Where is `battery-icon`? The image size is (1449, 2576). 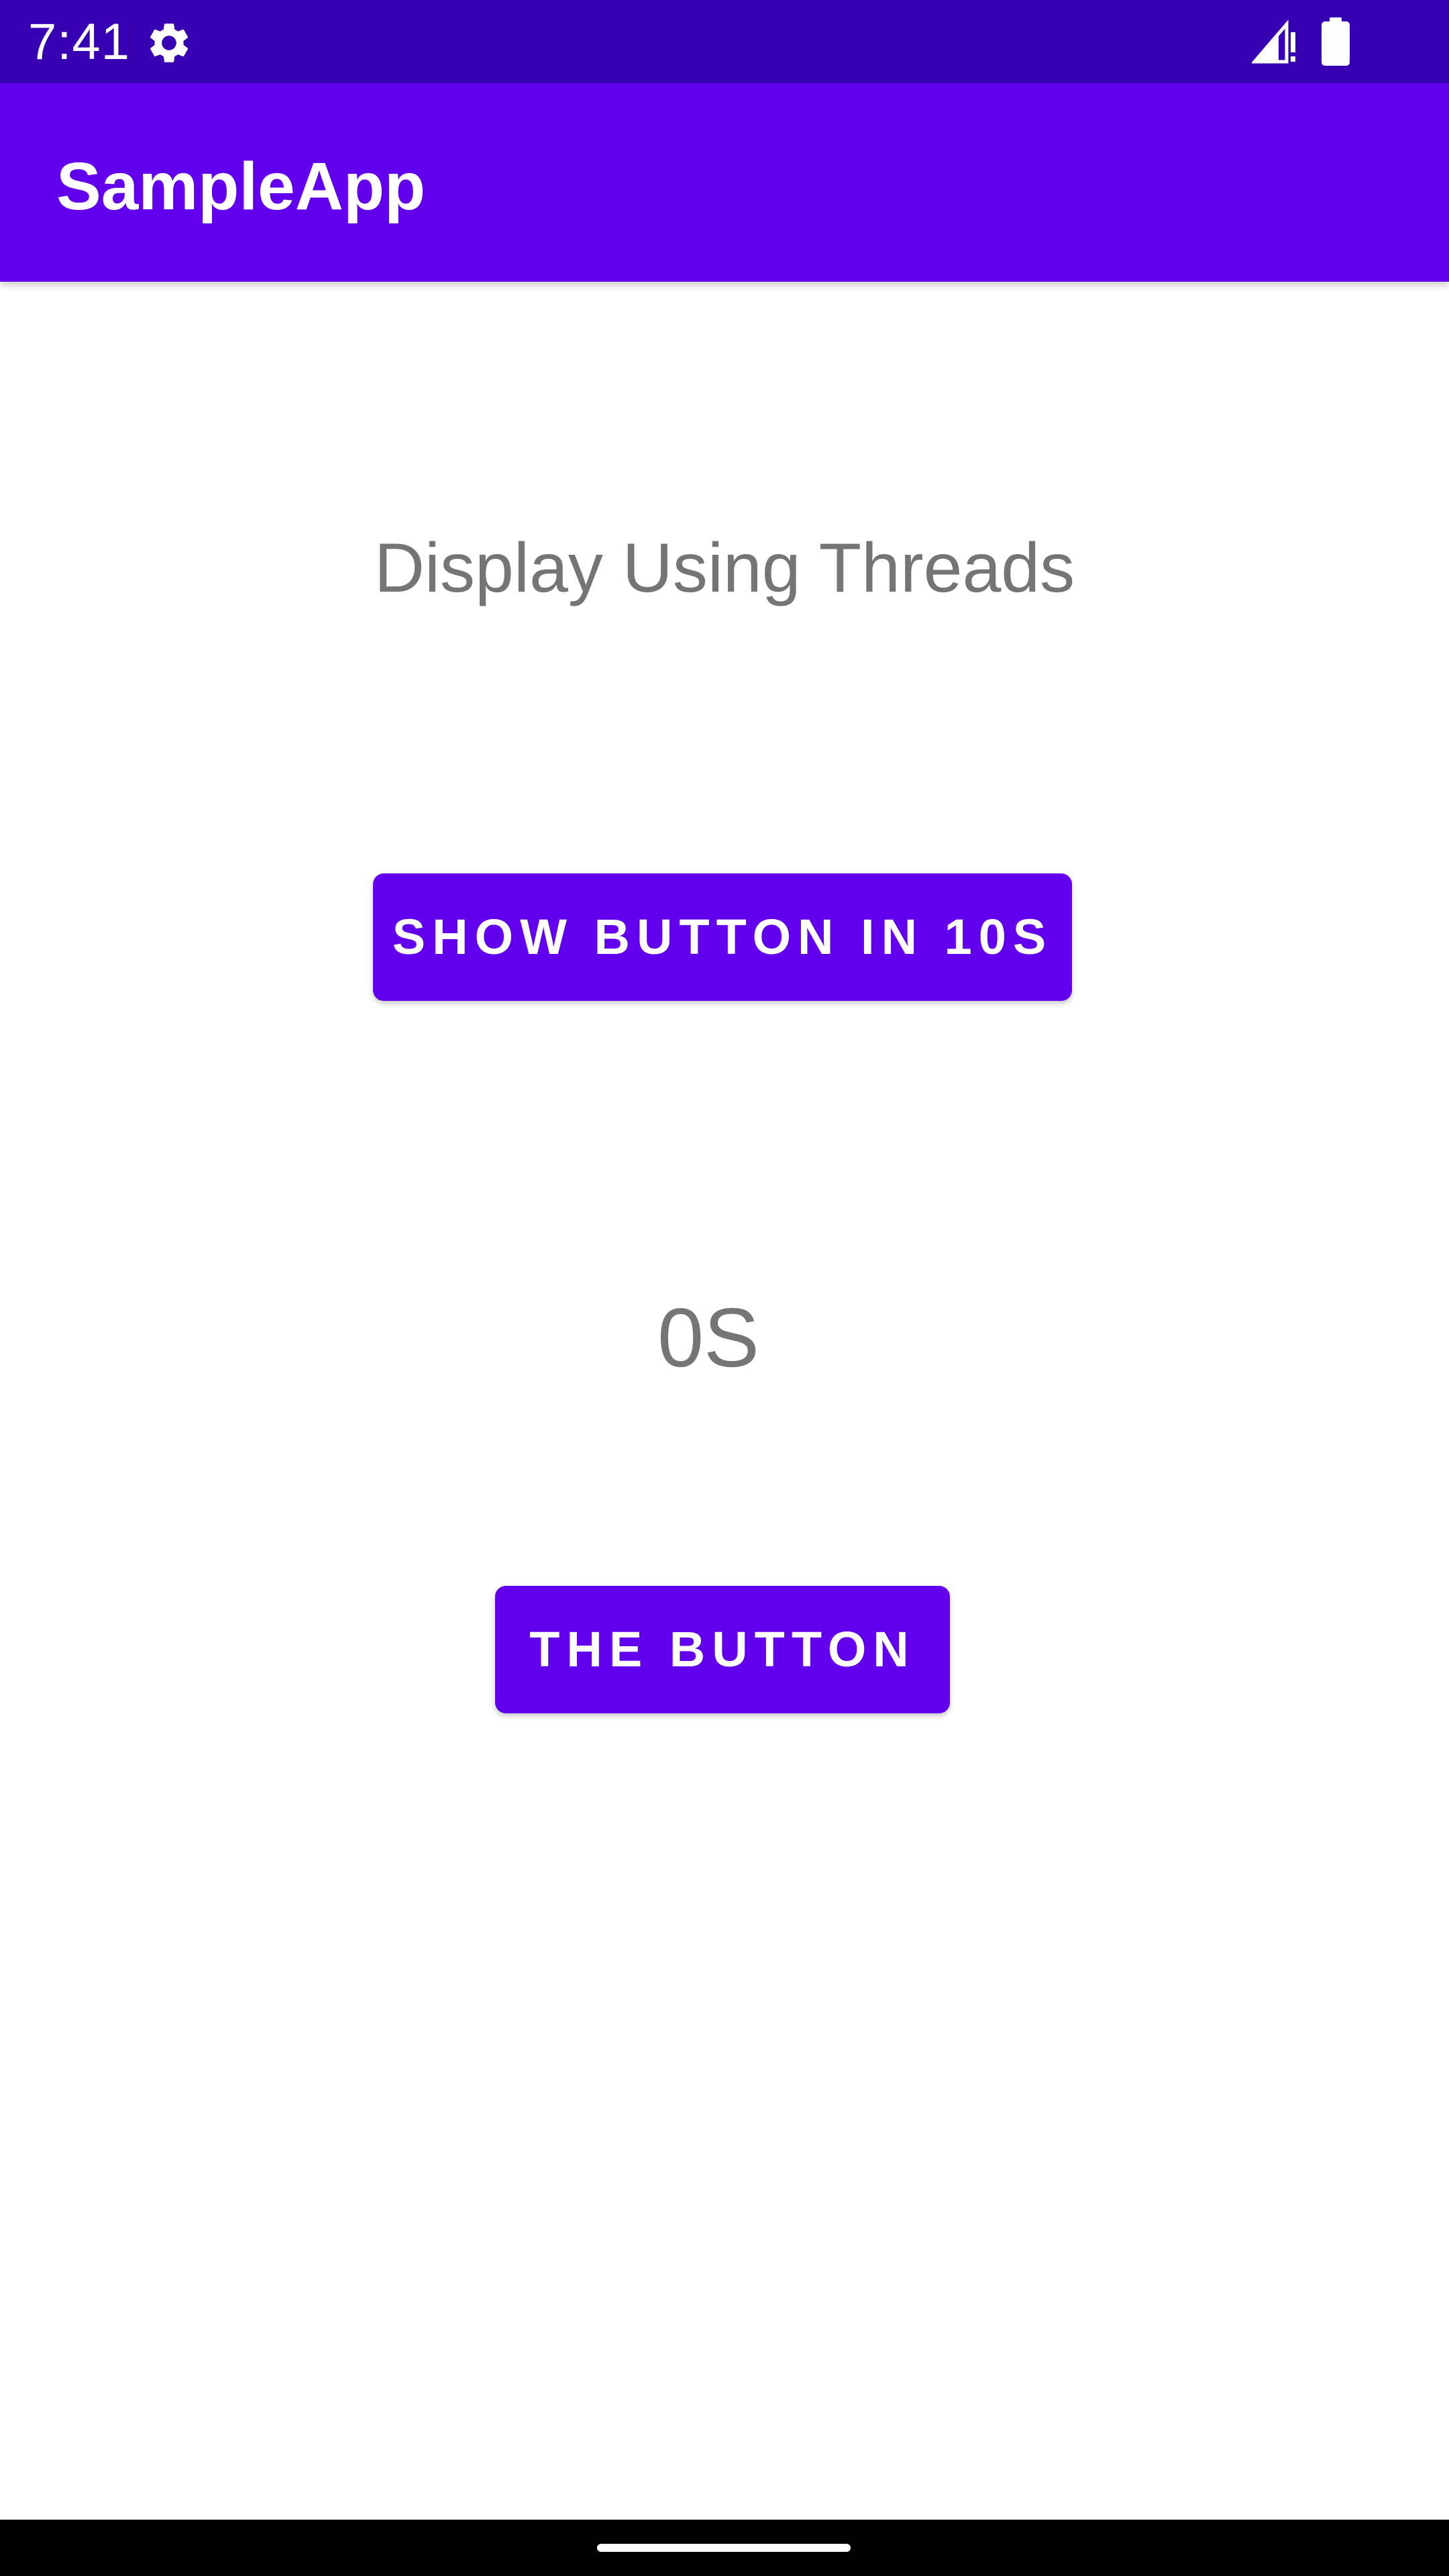 battery-icon is located at coordinates (1335, 41).